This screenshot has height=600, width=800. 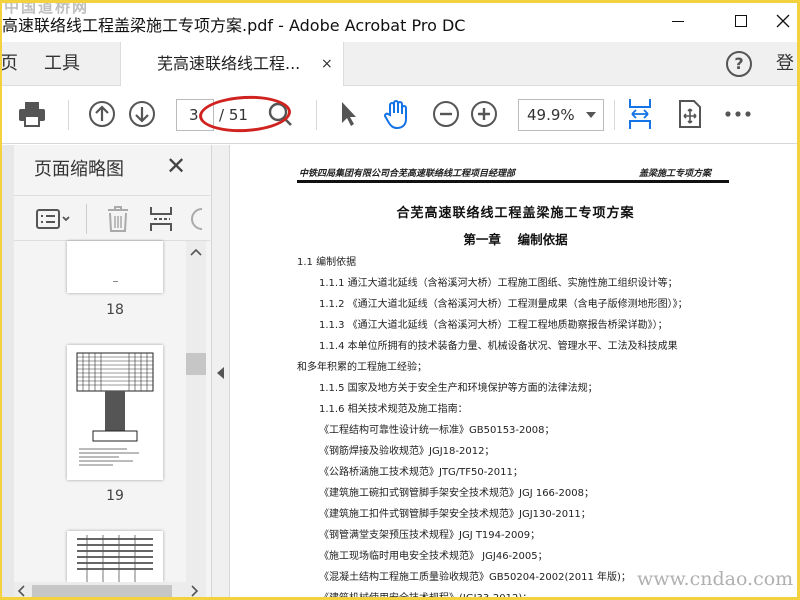 I want to click on document-title: 合芜高速联络线工程盖梁施工专项方案, so click(x=515, y=213).